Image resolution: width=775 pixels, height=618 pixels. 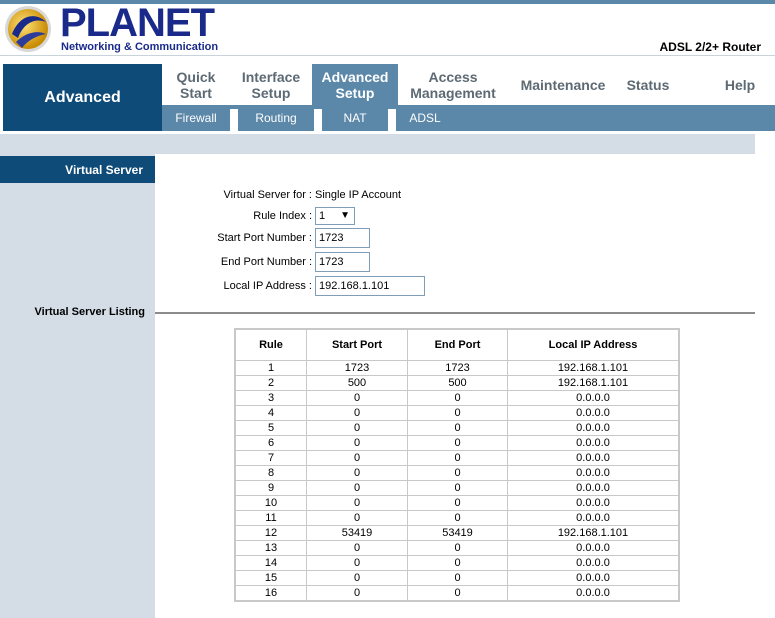 What do you see at coordinates (270, 593) in the screenshot?
I see `cell-rule: 16` at bounding box center [270, 593].